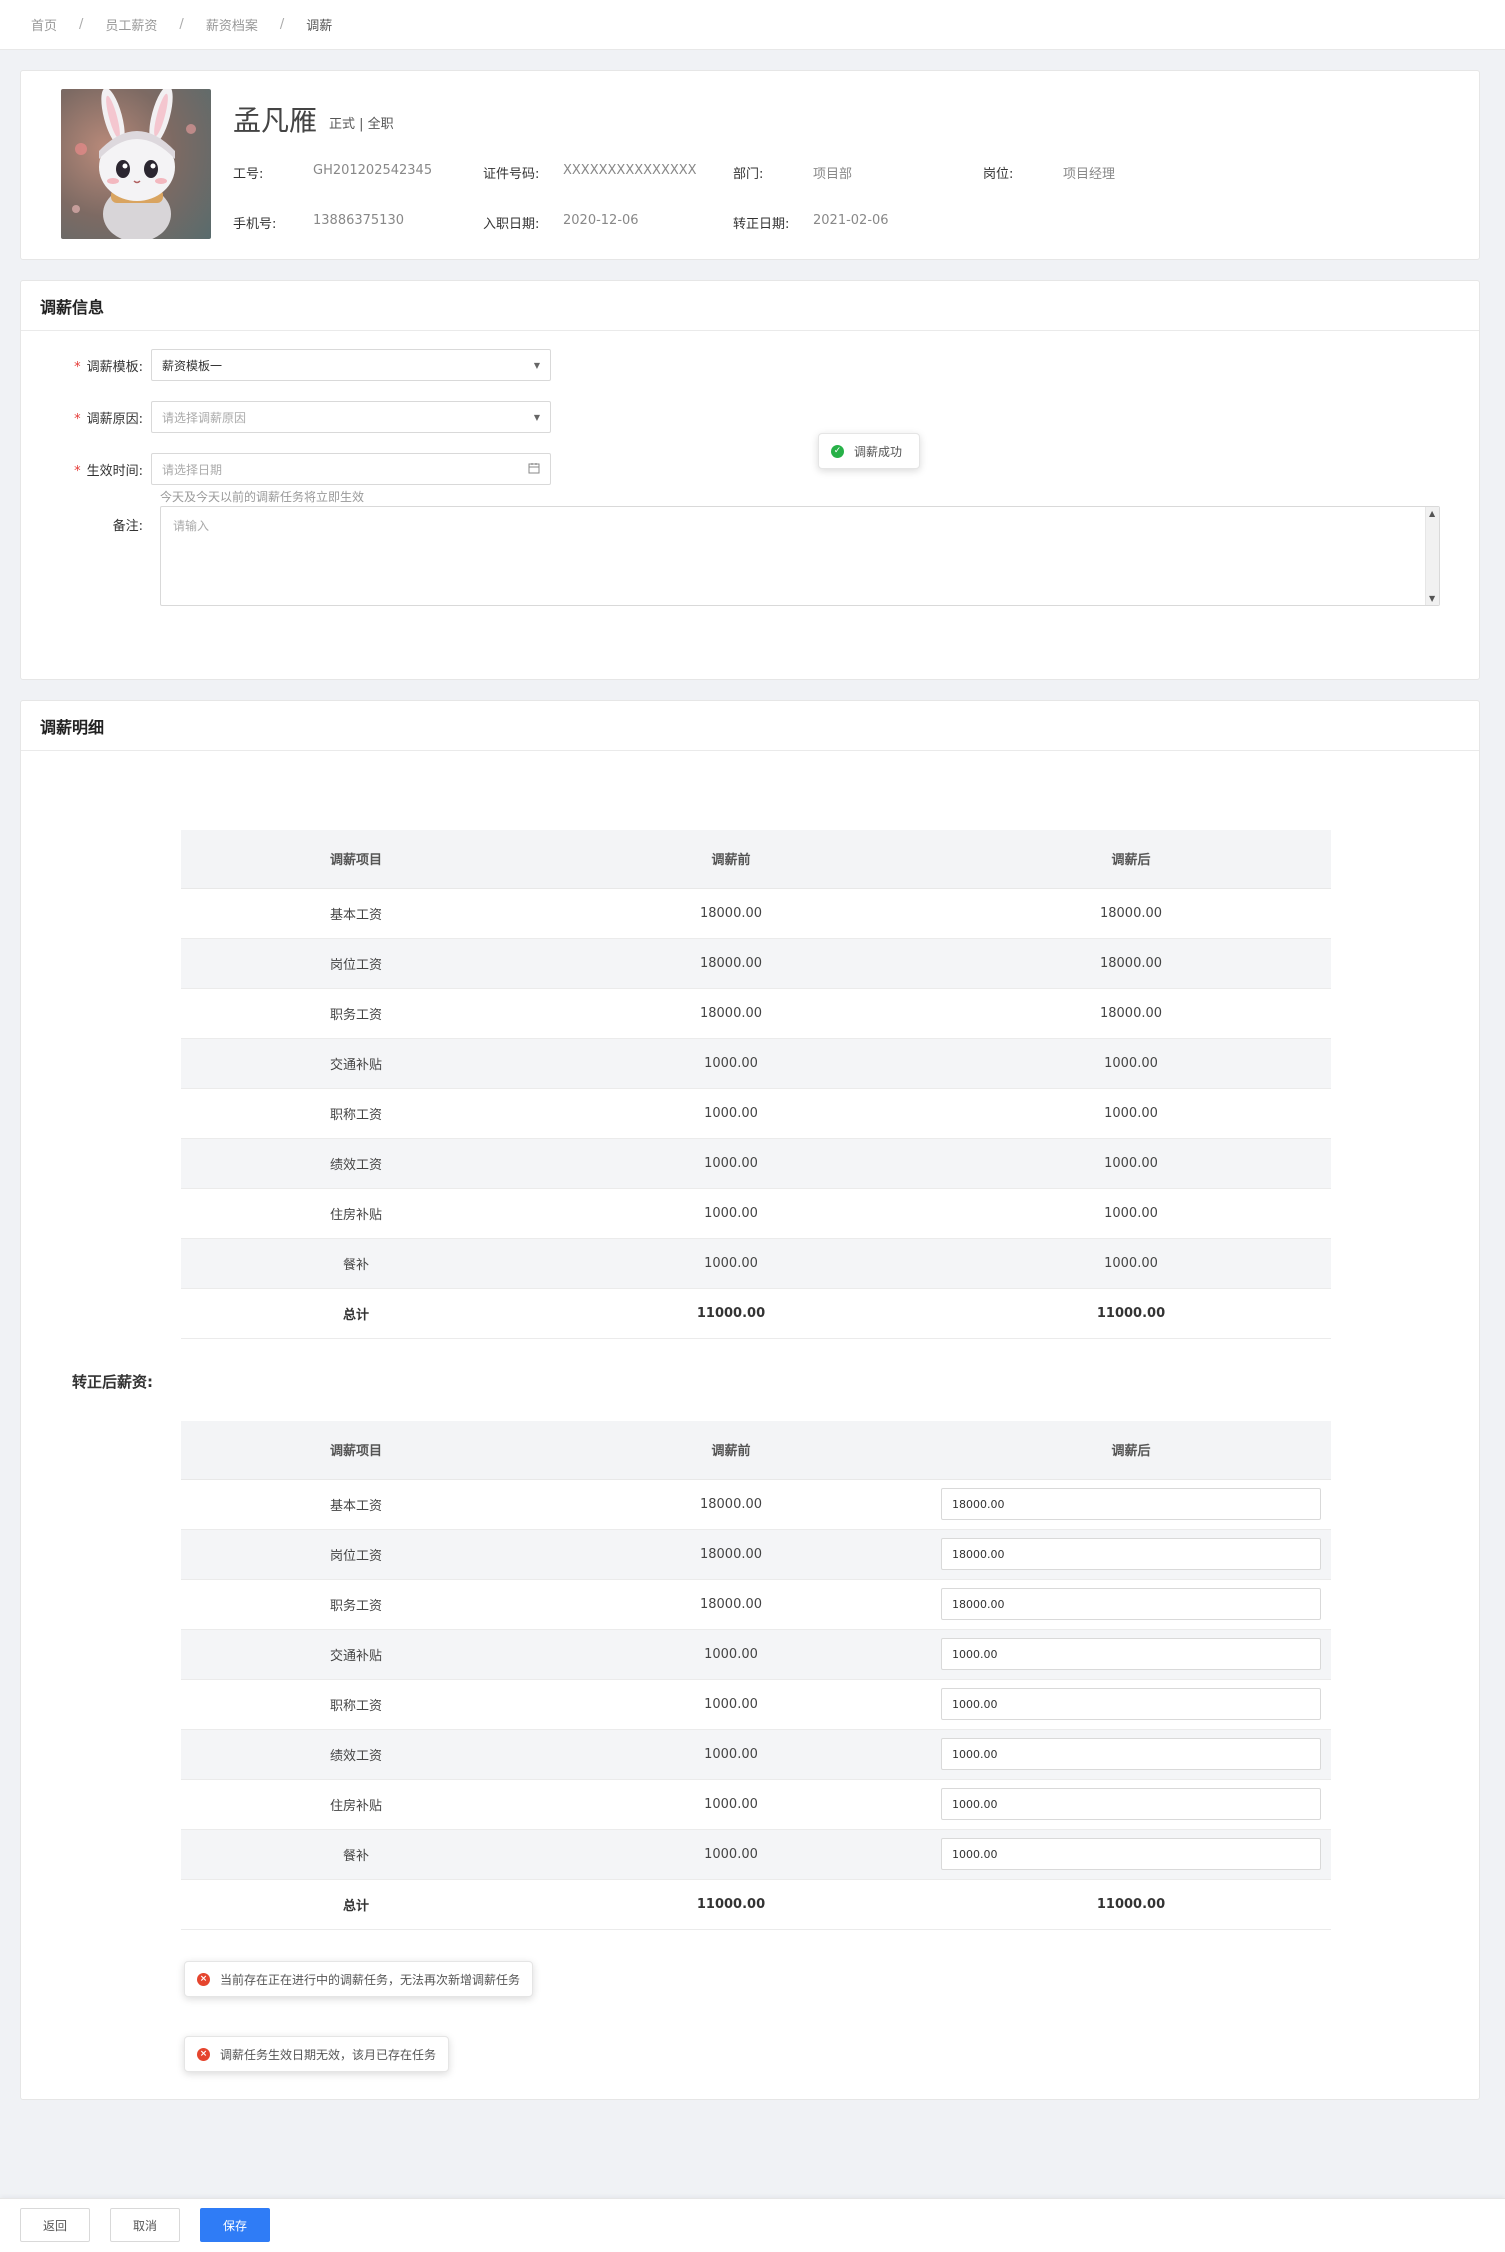  Describe the element at coordinates (1432, 598) in the screenshot. I see `scroll-down-icon: ▼` at that location.